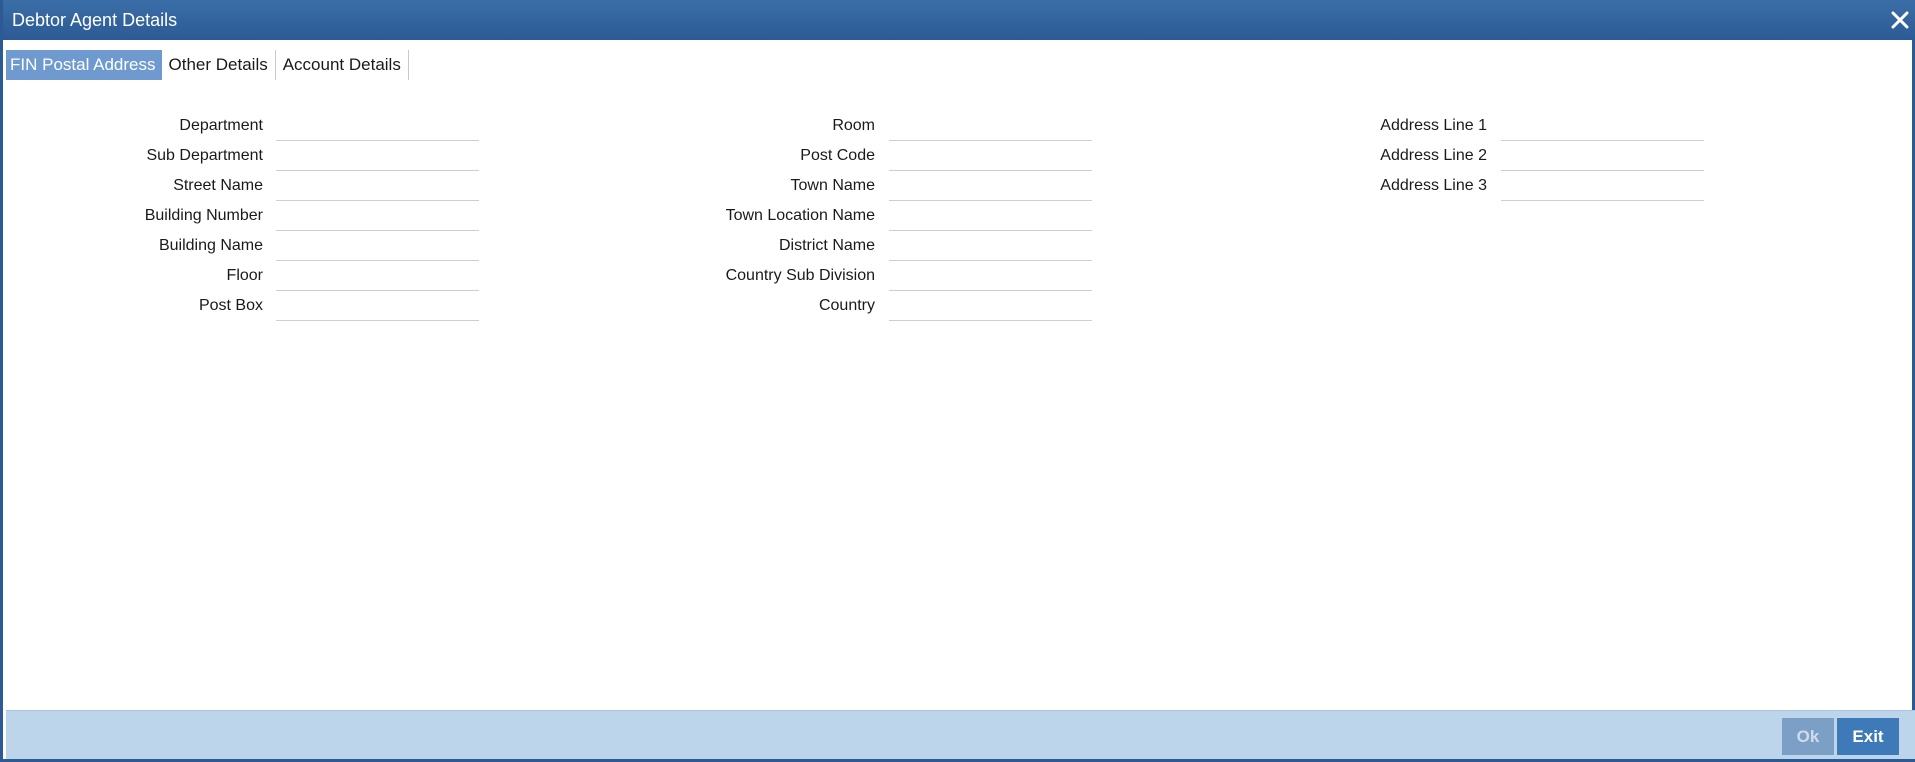 The width and height of the screenshot is (1915, 762). I want to click on close-icon, so click(1900, 20).